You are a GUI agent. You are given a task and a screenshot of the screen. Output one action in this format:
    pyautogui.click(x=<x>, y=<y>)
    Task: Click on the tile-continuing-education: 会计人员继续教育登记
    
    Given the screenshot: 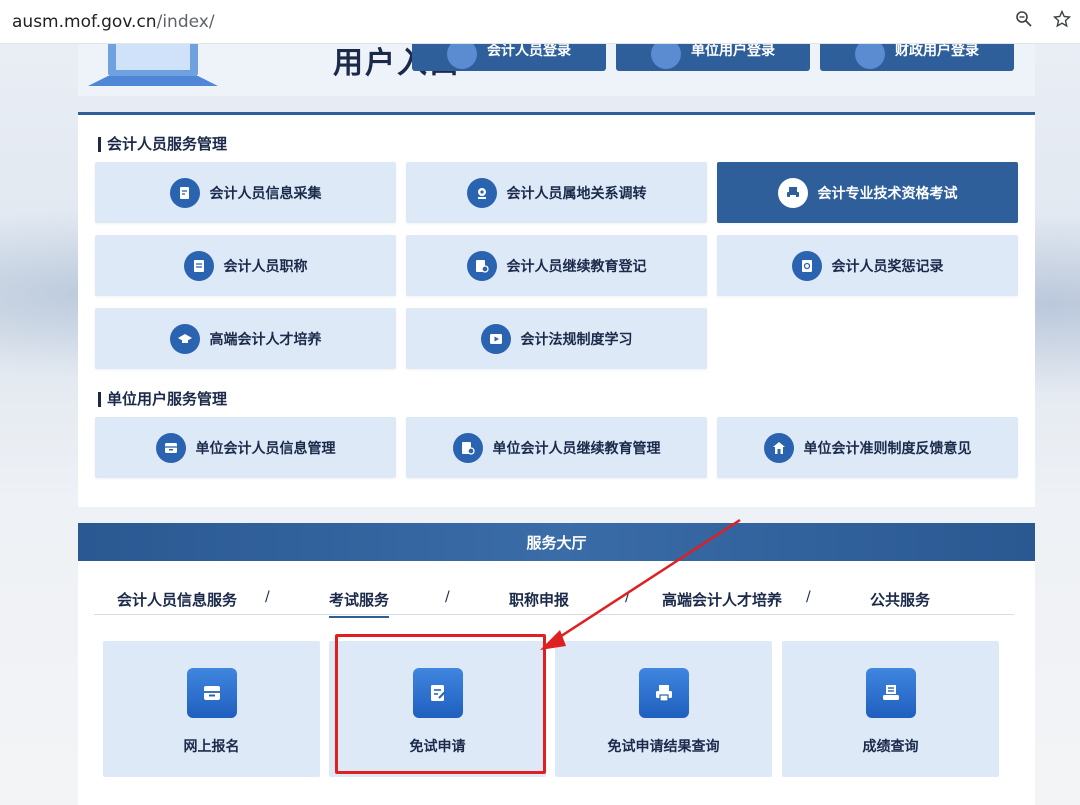 What is the action you would take?
    pyautogui.click(x=556, y=265)
    